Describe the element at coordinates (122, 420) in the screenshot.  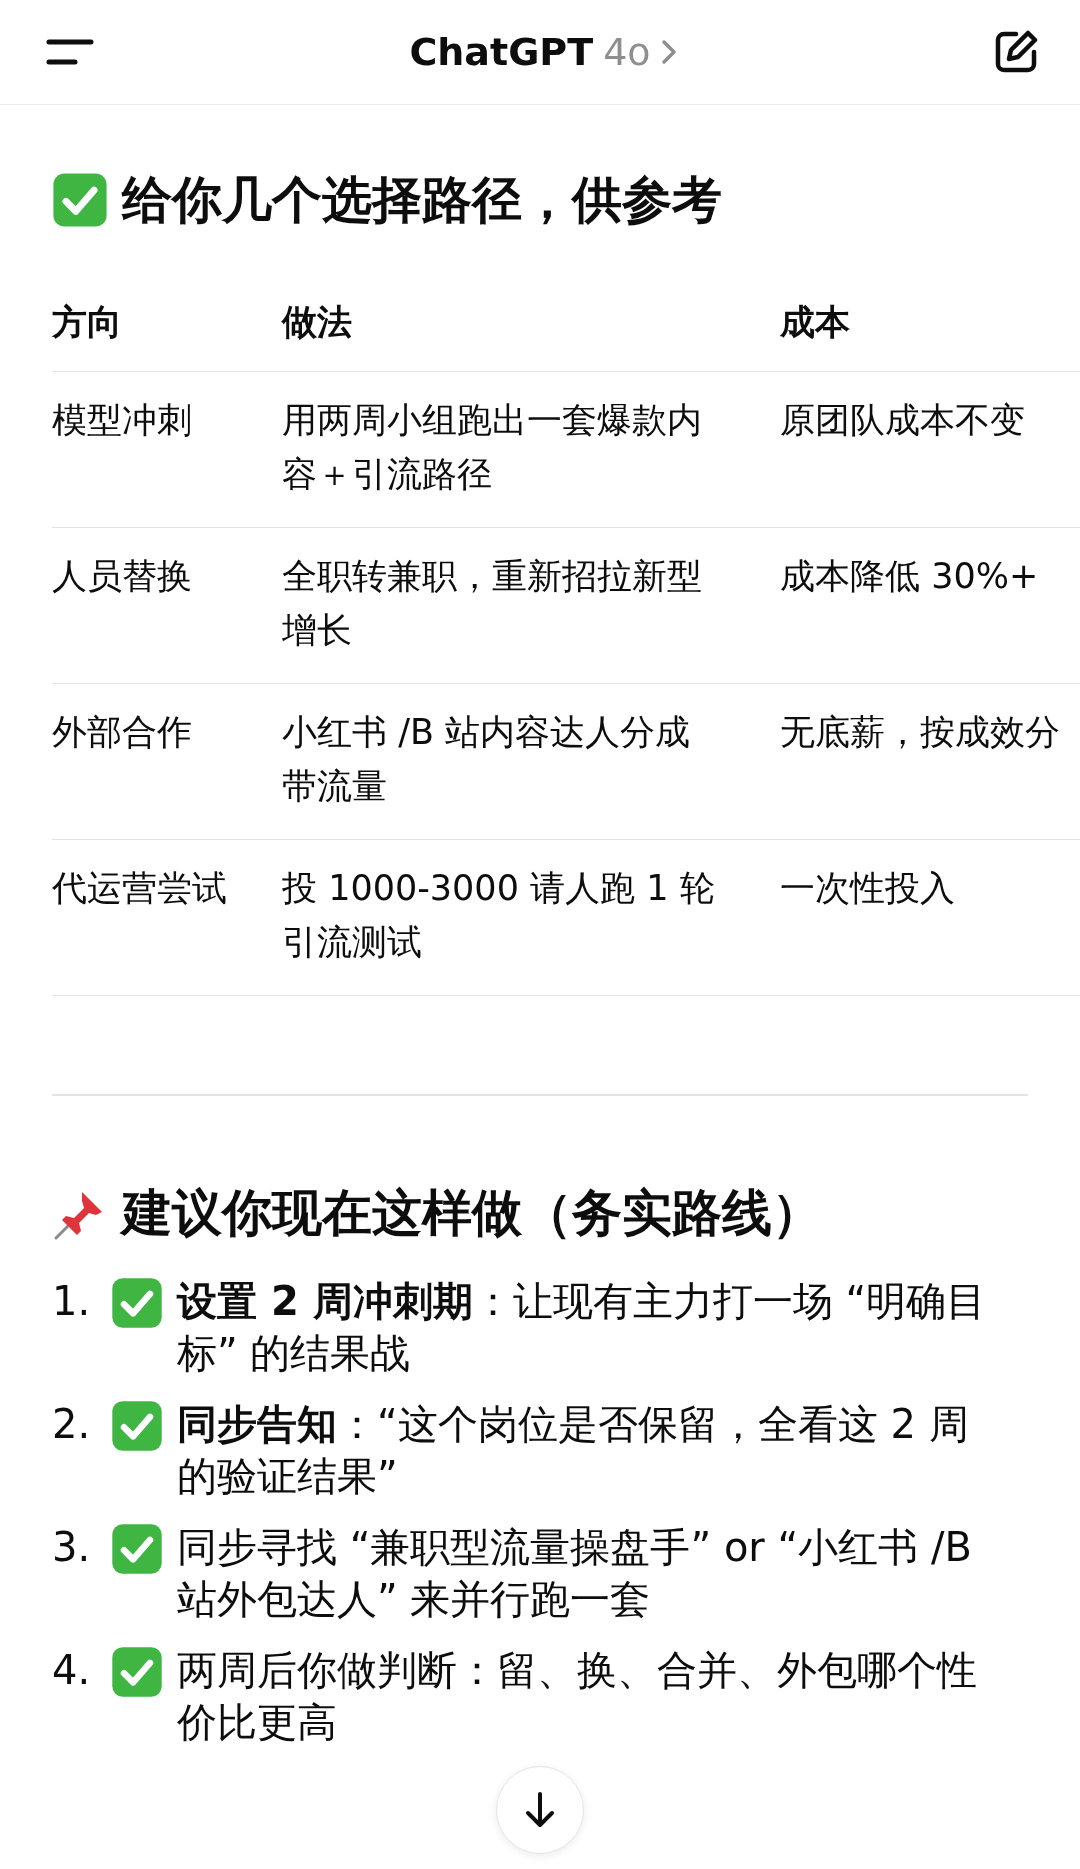
I see `table-cell: 模型冲刺` at that location.